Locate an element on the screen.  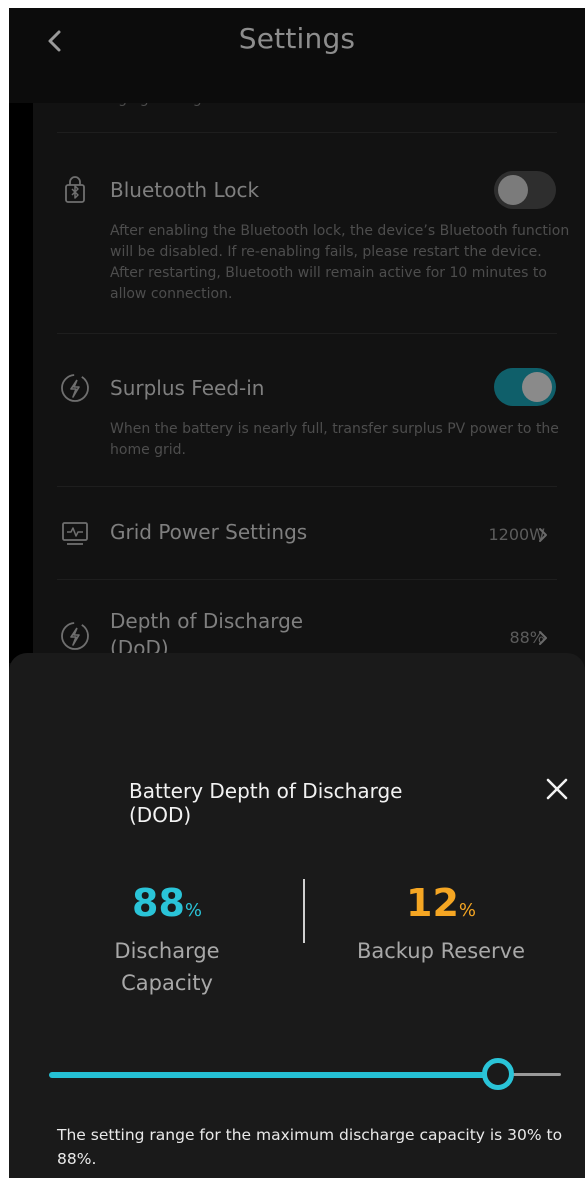
dod-slider is located at coordinates (305, 1074).